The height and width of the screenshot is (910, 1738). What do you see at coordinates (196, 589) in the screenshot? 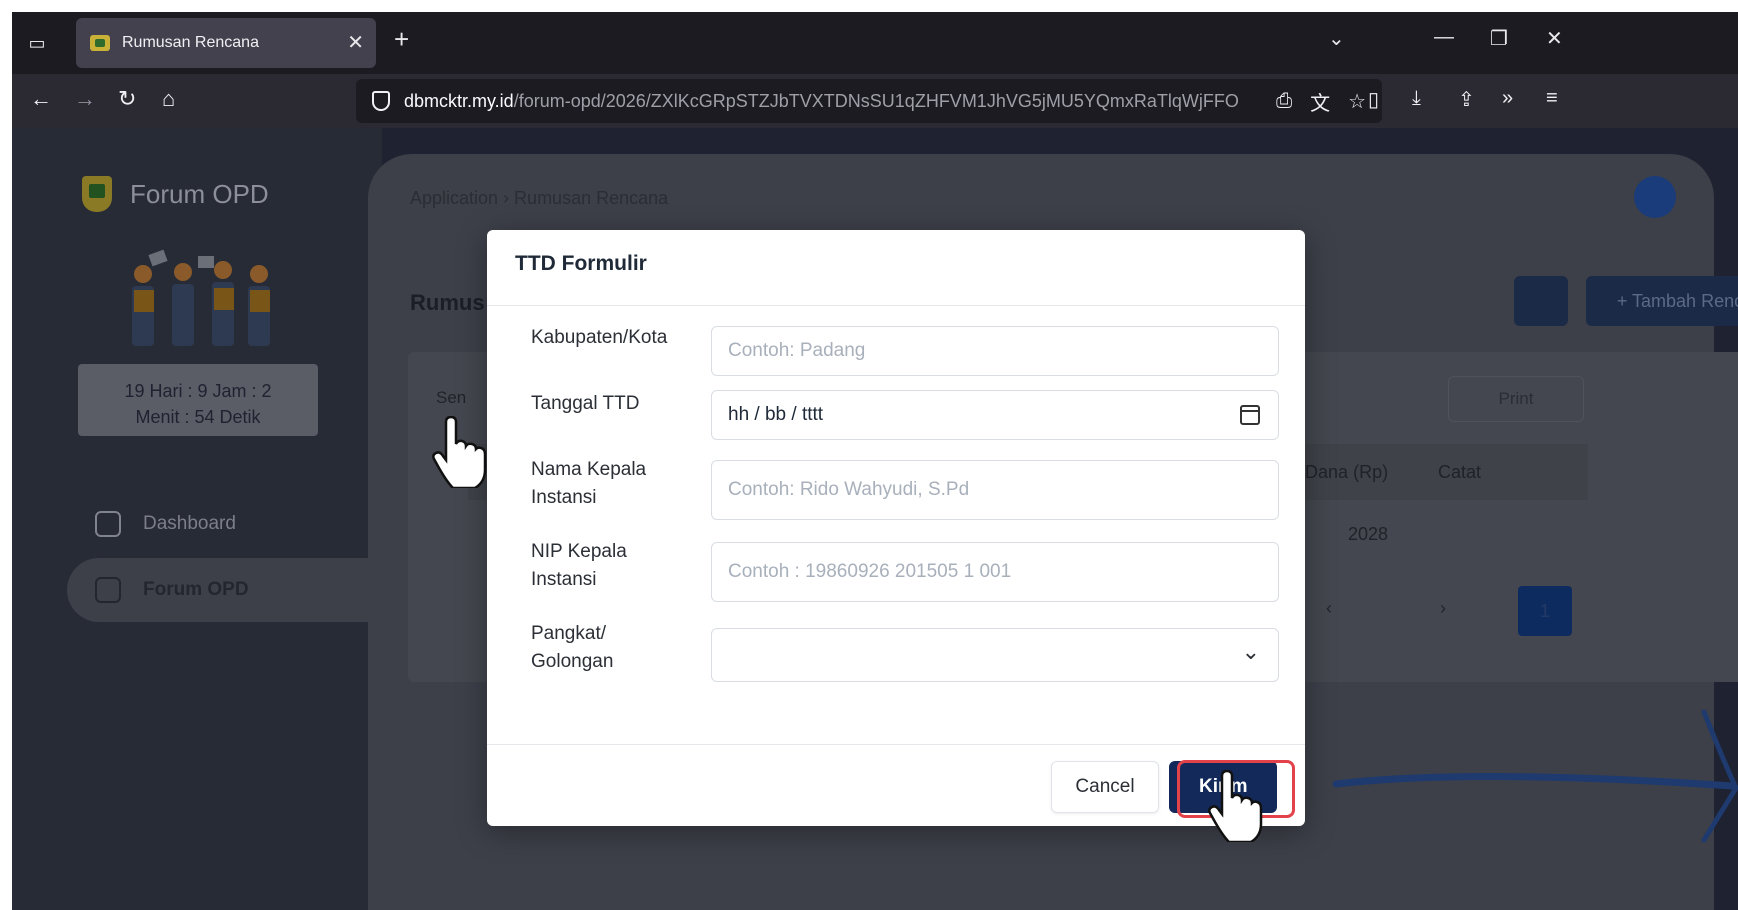
I see `sidebar-item-label: Forum OPD` at bounding box center [196, 589].